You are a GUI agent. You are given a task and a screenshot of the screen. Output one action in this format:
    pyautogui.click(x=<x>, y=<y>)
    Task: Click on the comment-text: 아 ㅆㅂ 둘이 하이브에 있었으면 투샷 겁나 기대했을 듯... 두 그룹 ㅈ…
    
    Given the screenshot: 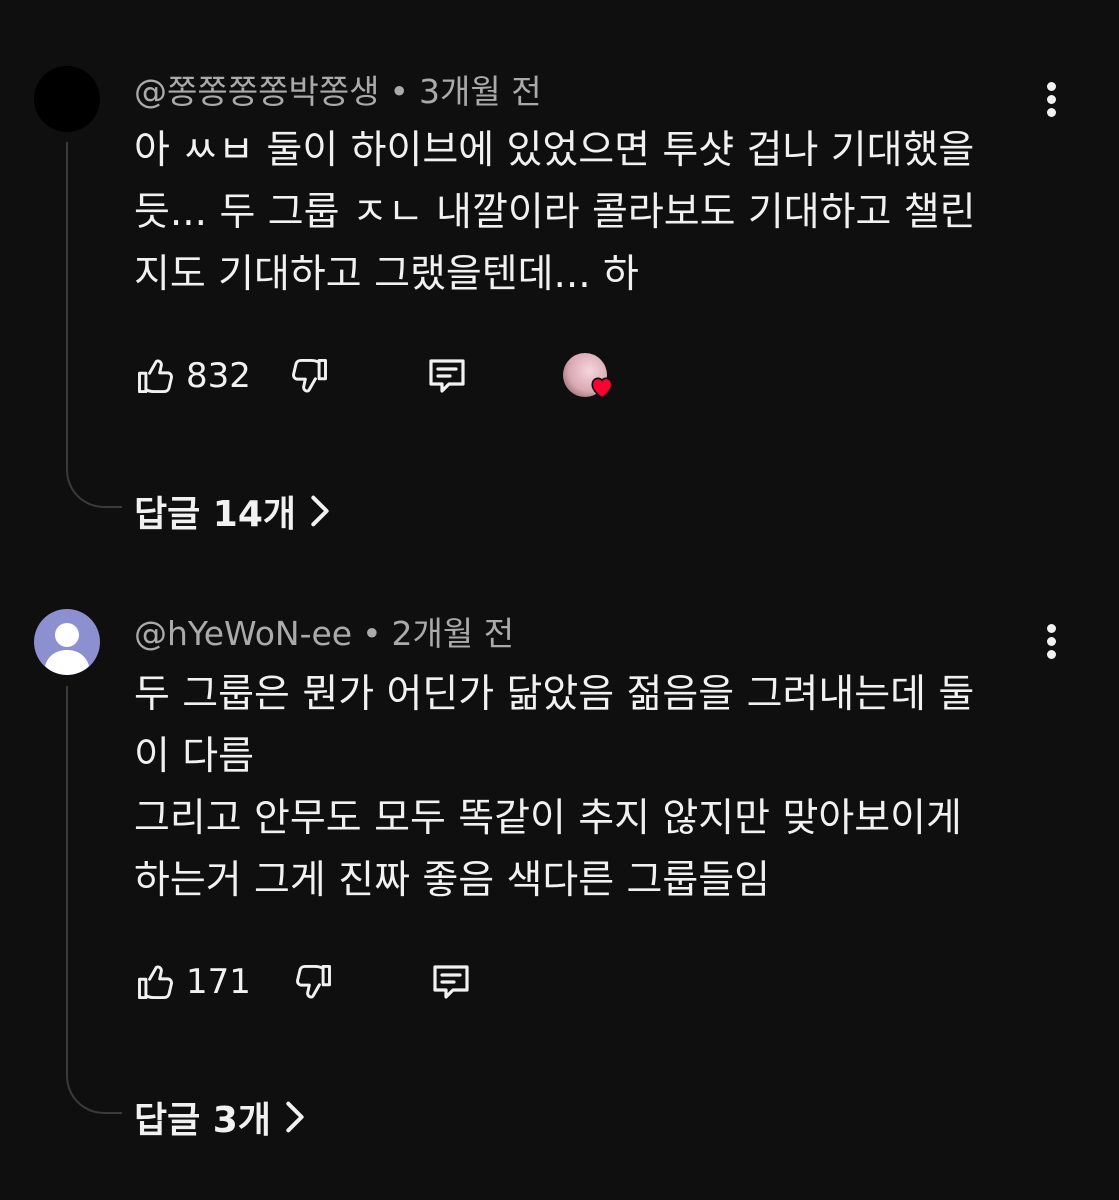 What is the action you would take?
    pyautogui.click(x=599, y=213)
    